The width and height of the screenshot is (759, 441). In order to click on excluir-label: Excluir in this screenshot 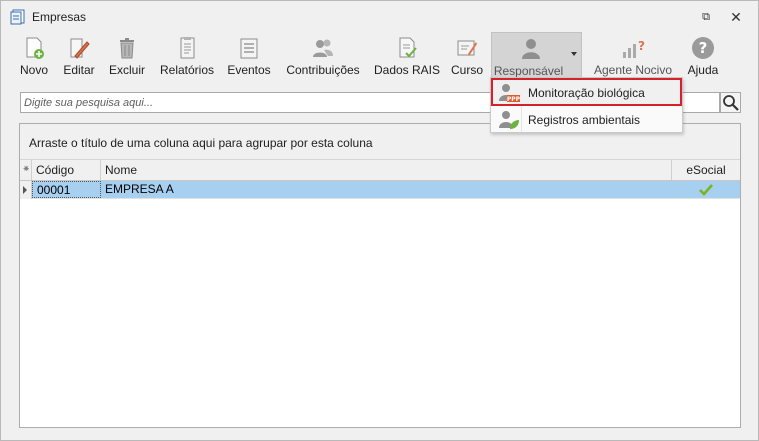, I will do `click(126, 70)`.